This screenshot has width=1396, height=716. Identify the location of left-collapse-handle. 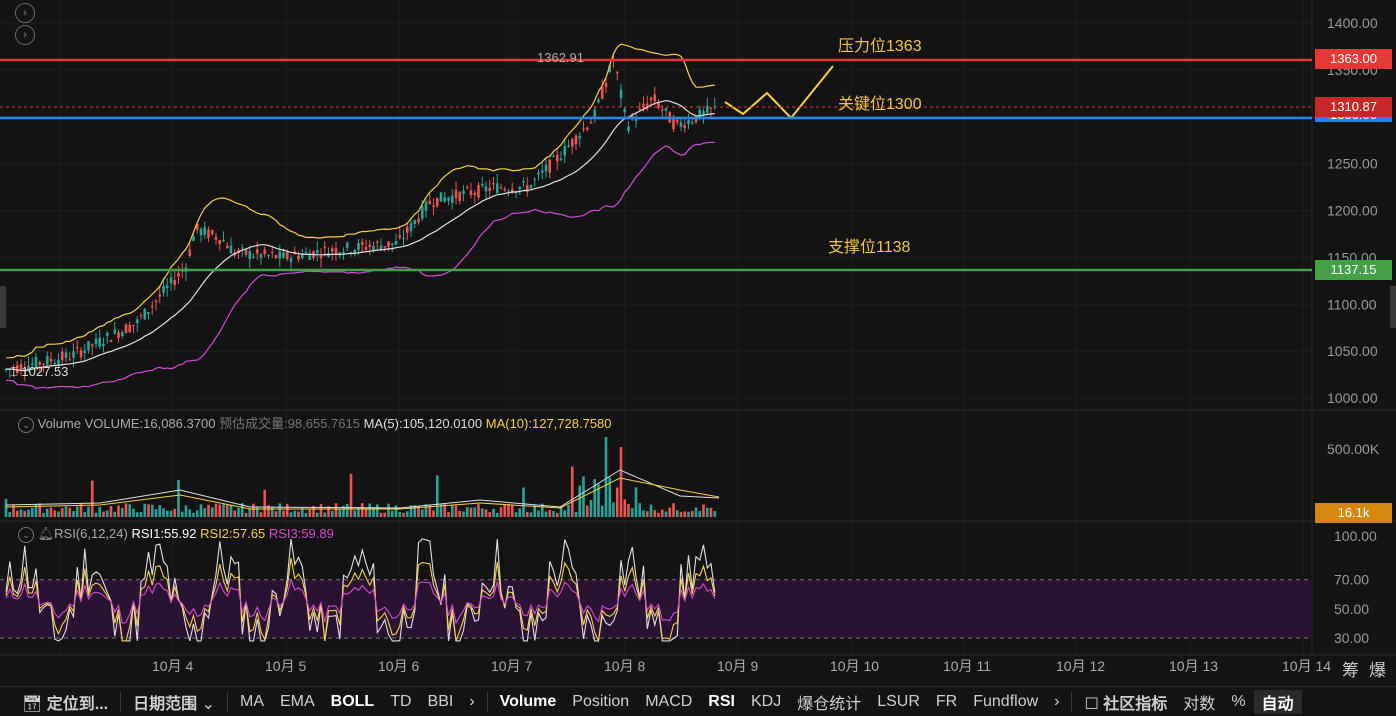
(3, 307).